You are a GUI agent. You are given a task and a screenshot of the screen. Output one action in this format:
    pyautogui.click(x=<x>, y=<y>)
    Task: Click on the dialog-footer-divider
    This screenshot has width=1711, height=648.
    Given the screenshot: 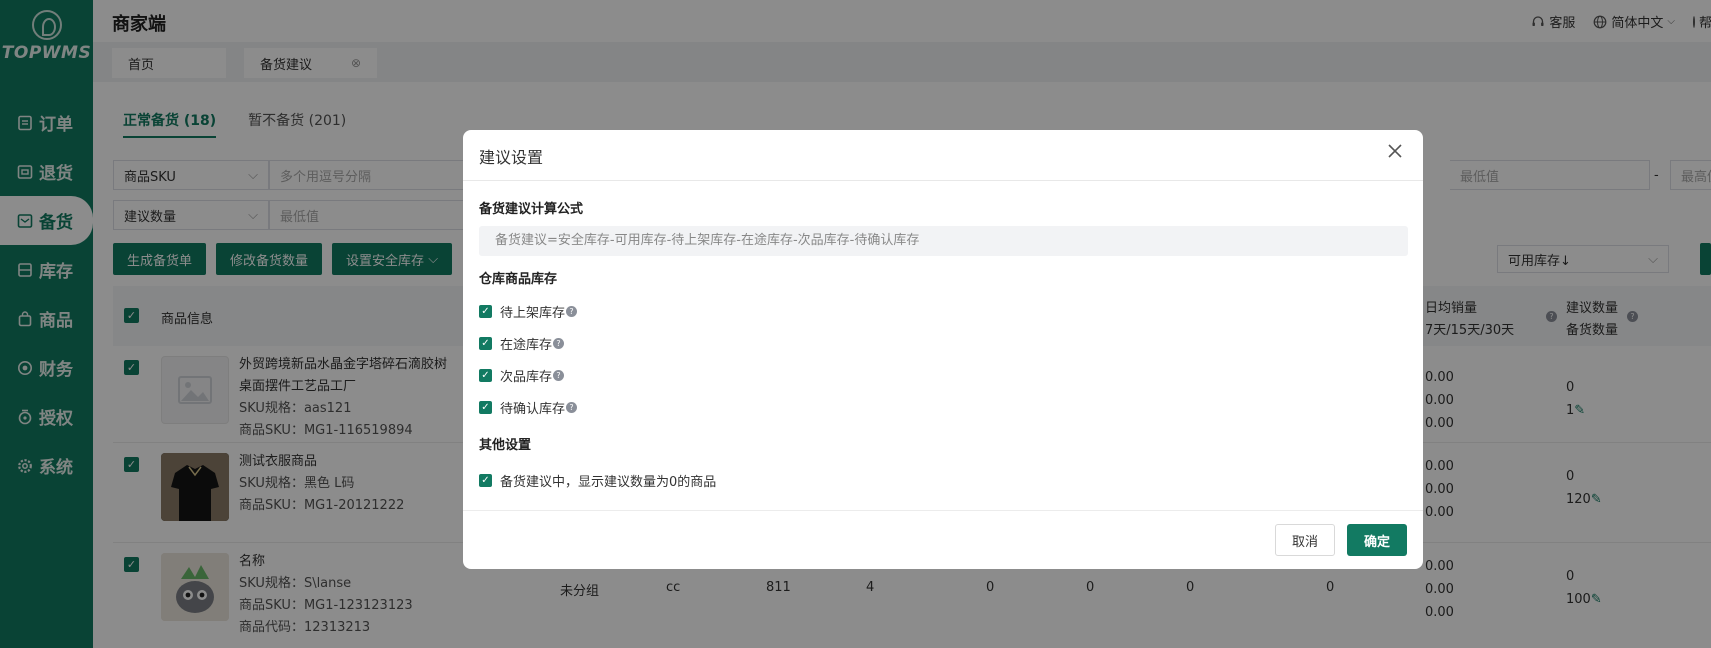 What is the action you would take?
    pyautogui.click(x=943, y=510)
    